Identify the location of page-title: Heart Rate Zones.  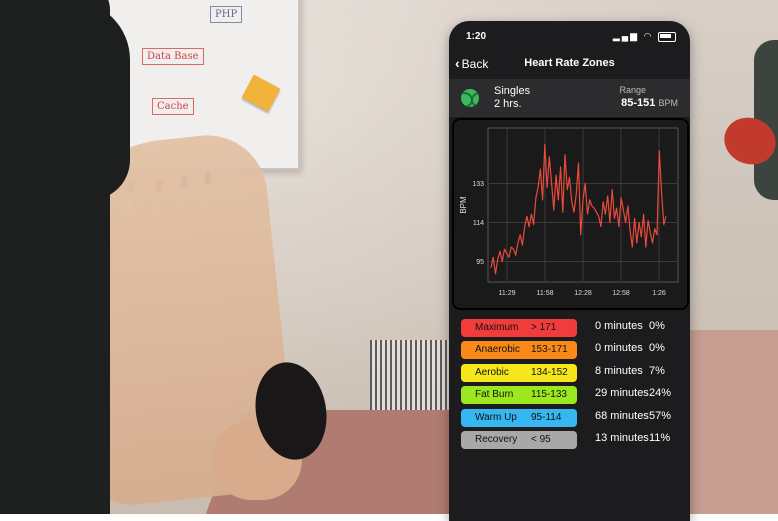
(569, 63).